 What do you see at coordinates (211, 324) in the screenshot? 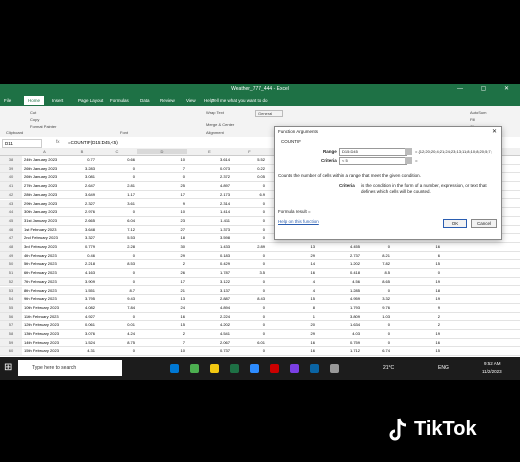
I see `cell: 4.202` at bounding box center [211, 324].